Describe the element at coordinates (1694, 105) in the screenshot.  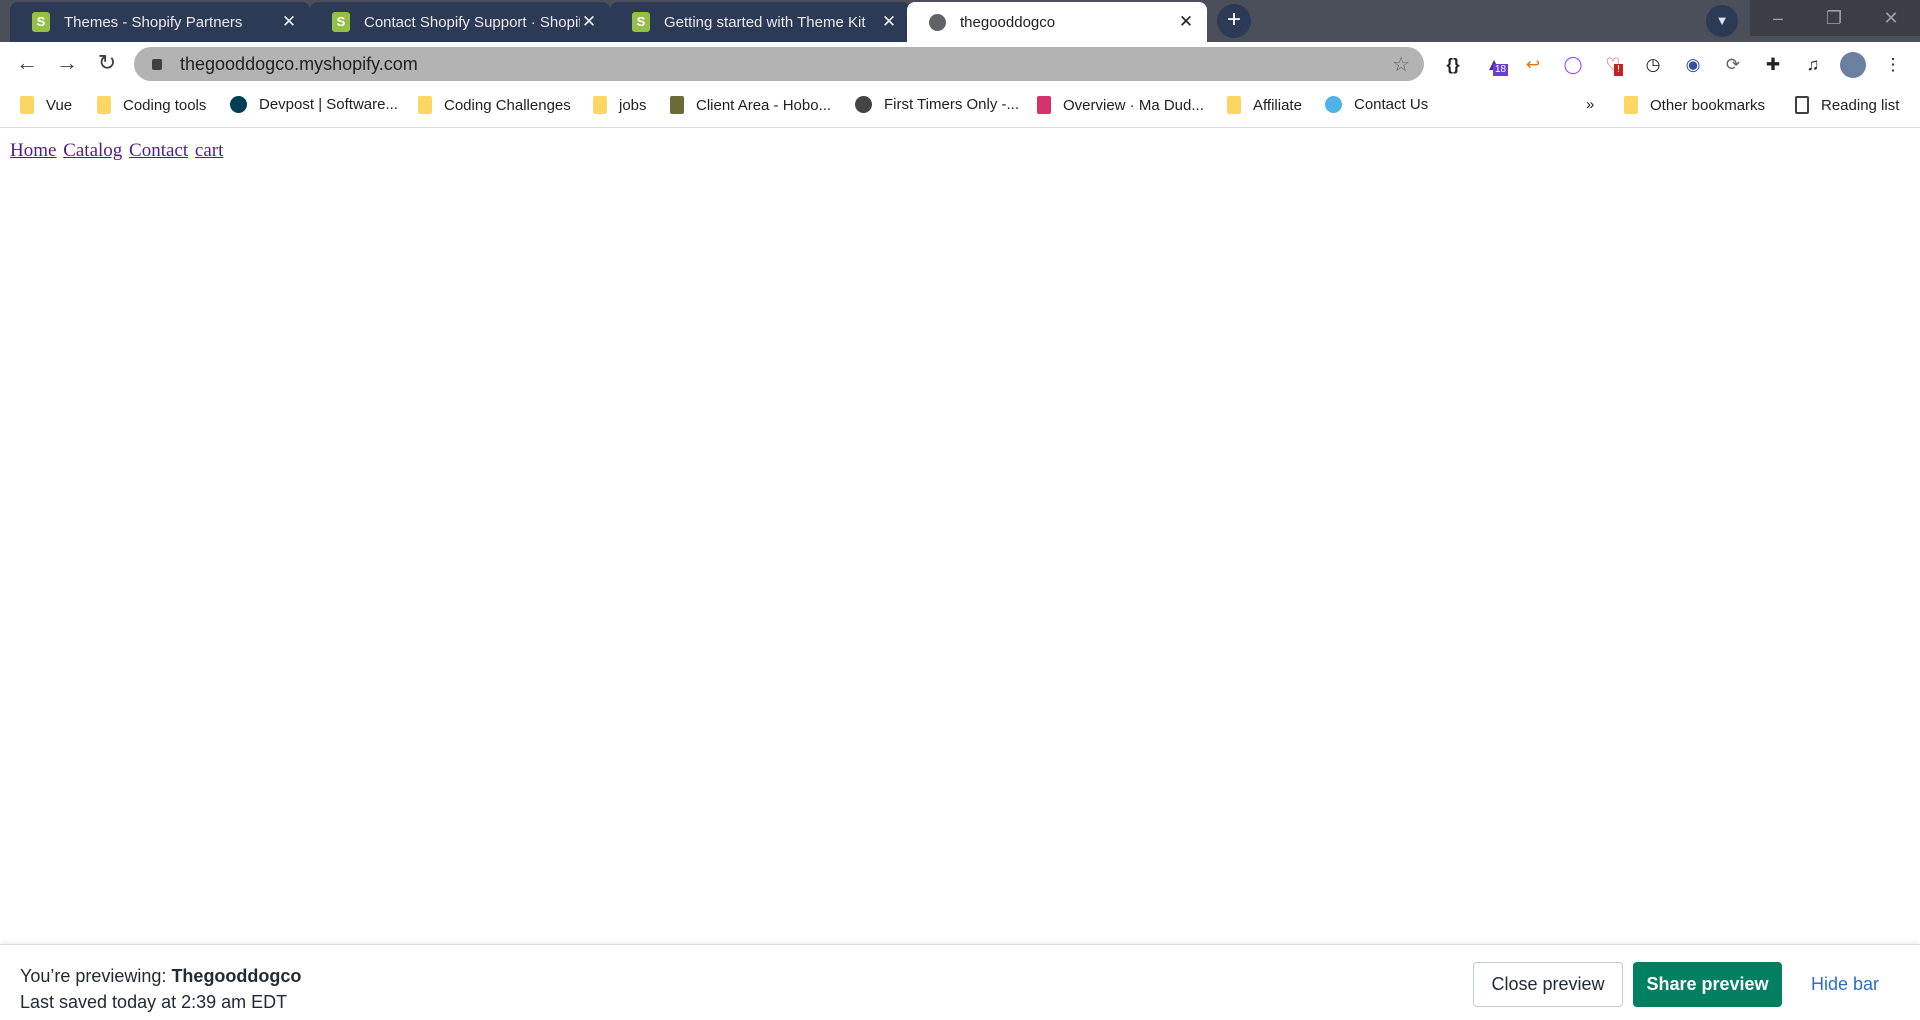
I see `bookmark-other: Other bookmarks` at that location.